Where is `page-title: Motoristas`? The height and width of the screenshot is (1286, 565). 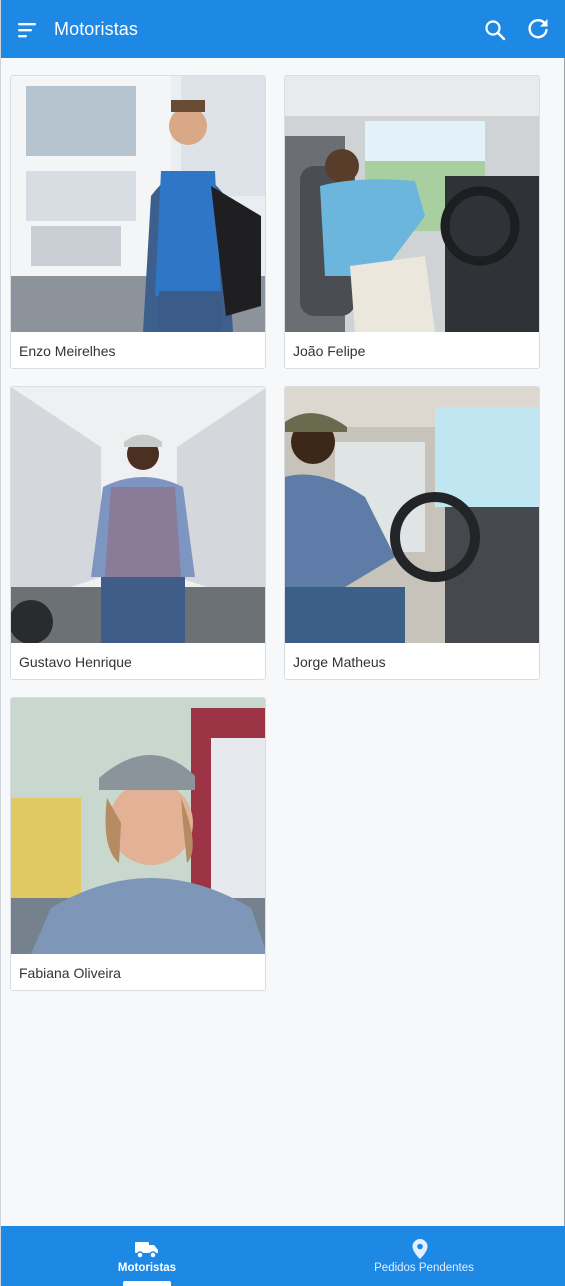 page-title: Motoristas is located at coordinates (96, 29).